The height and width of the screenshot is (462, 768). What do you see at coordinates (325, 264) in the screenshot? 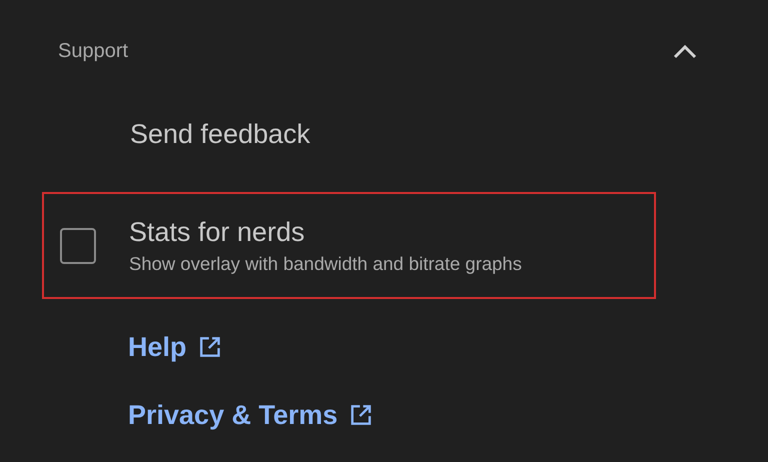
I see `option-description: Show overlay with bandwidth and bitrate graphs` at bounding box center [325, 264].